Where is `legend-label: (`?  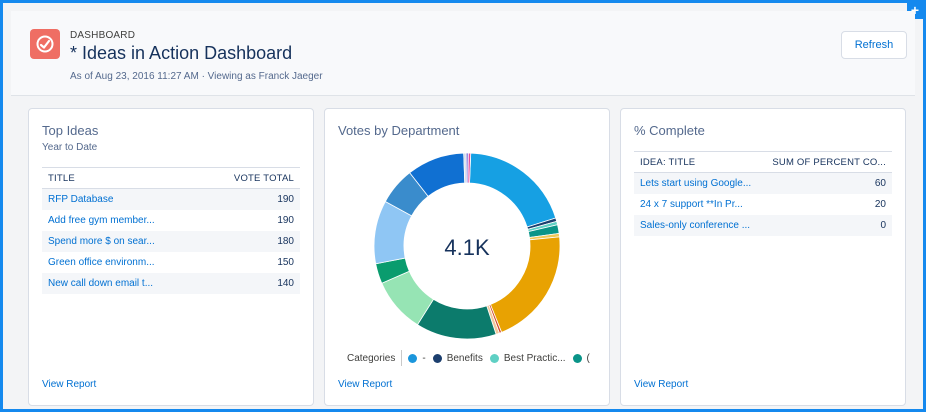 legend-label: ( is located at coordinates (588, 358).